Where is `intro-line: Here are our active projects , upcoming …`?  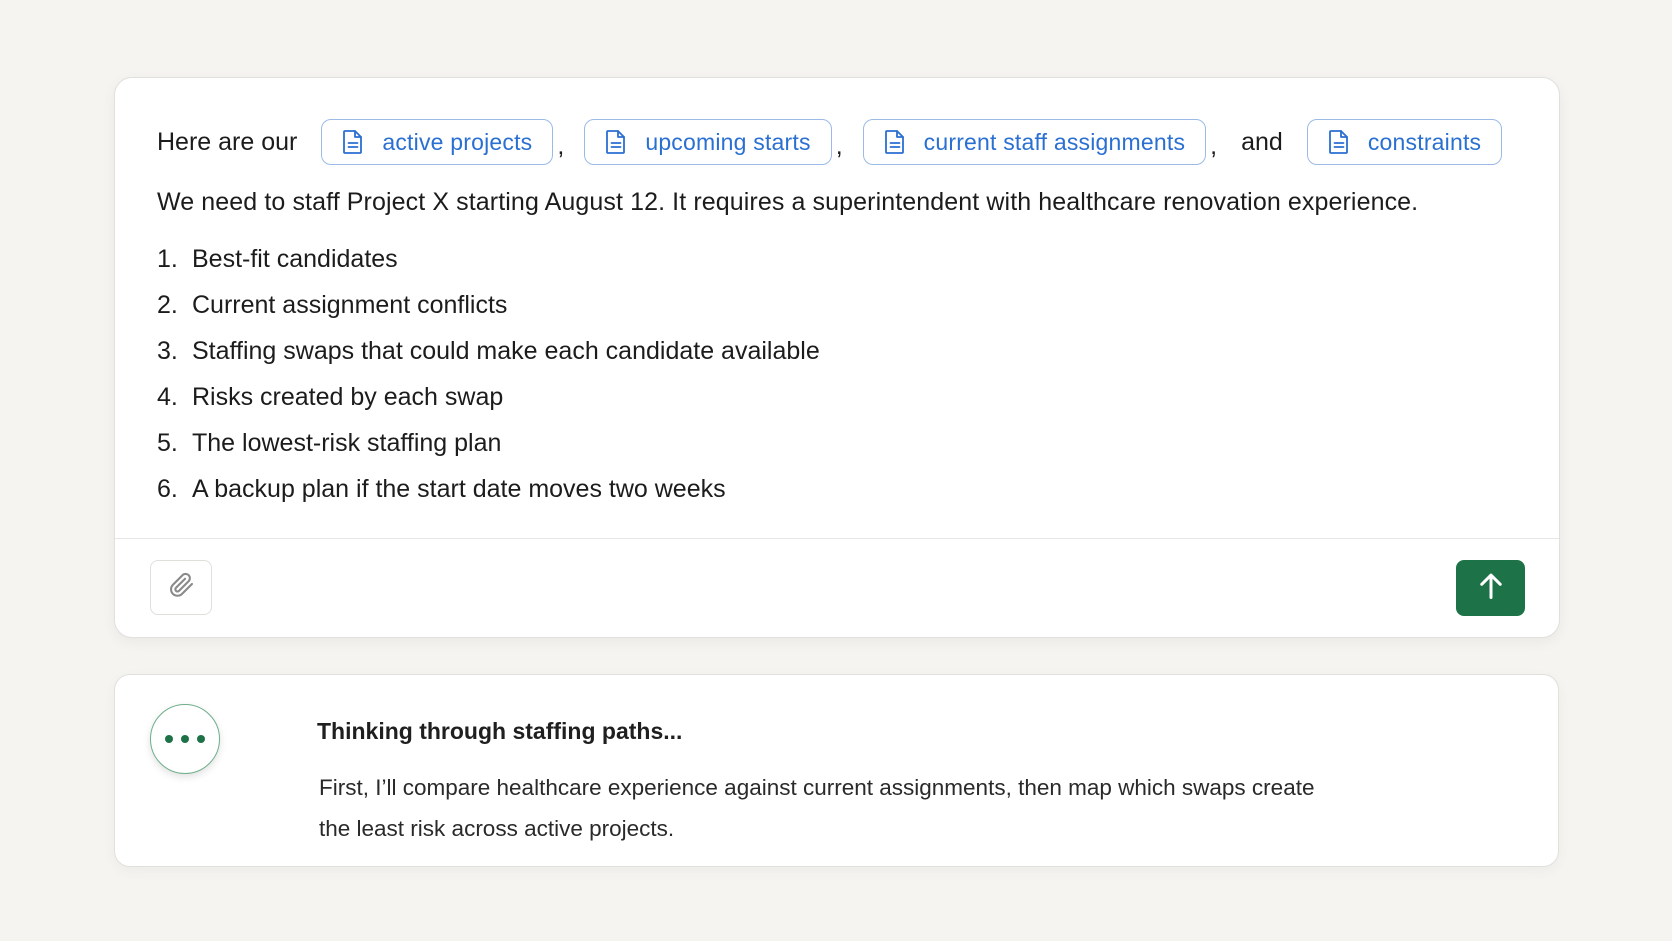
intro-line: Here are our active projects , upcoming … is located at coordinates (837, 142).